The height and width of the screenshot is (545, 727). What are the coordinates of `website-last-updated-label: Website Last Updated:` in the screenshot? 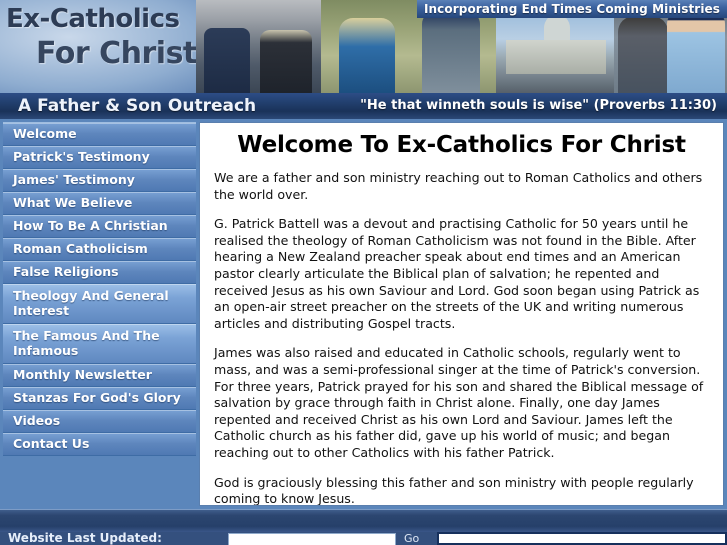 It's located at (85, 538).